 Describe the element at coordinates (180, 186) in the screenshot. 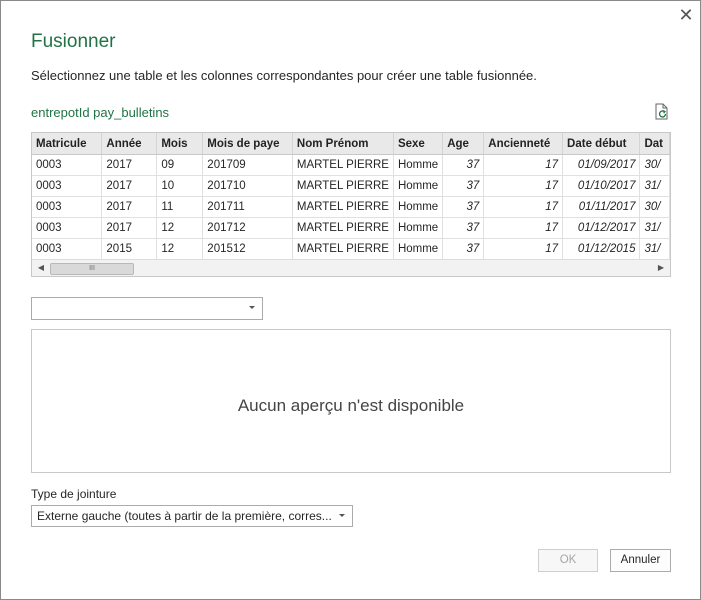

I see `table-cell: 10` at that location.